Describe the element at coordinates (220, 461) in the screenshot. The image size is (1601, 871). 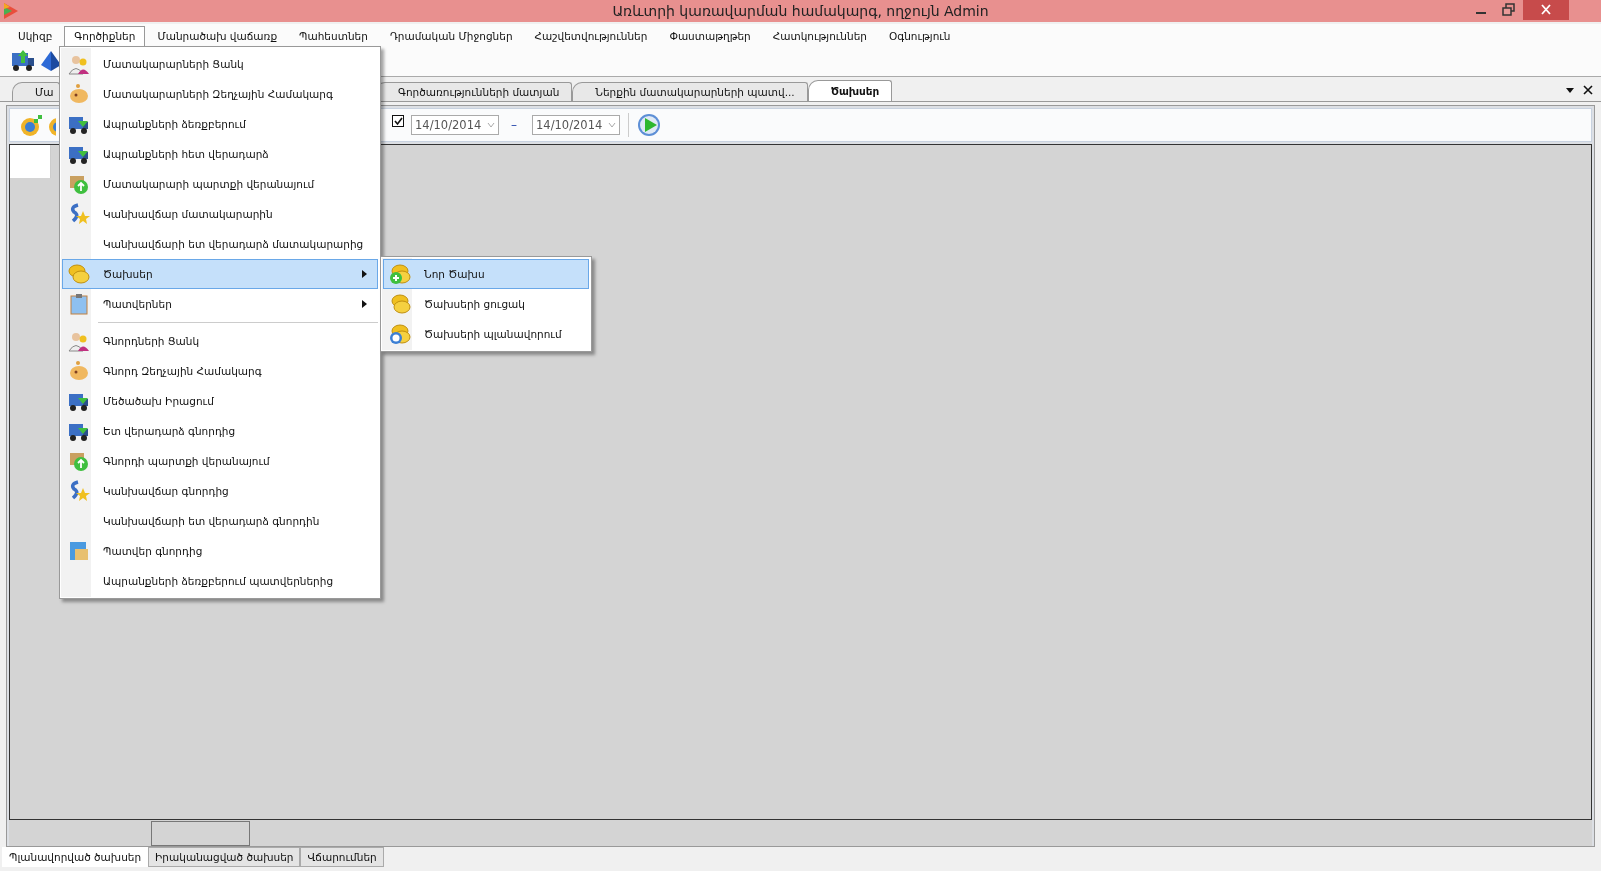
I see `menu-item: Գնորդի պարտքի վերանայում` at that location.